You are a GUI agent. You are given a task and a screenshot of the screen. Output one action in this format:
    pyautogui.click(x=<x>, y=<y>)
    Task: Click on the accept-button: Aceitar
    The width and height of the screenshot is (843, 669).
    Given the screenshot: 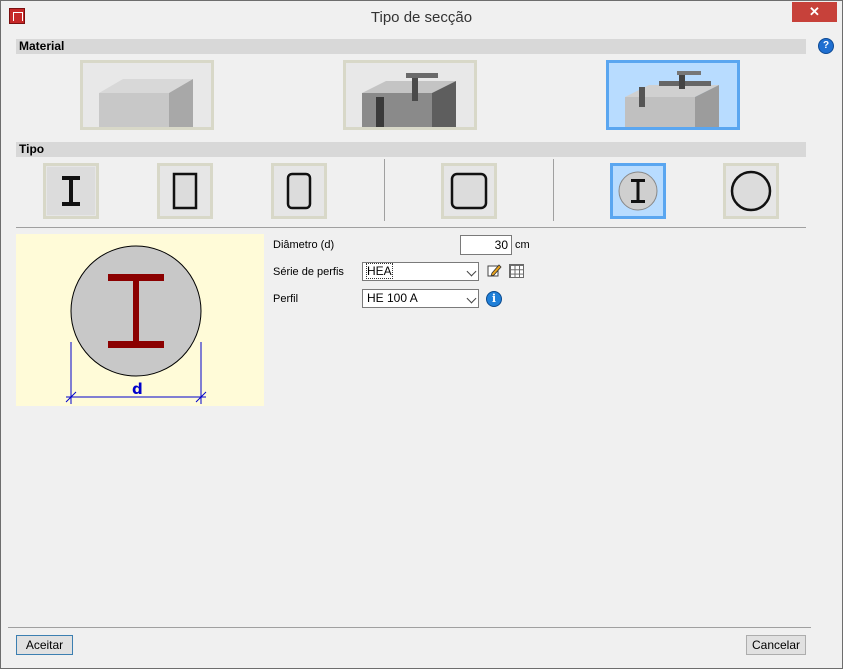 What is the action you would take?
    pyautogui.click(x=44, y=645)
    